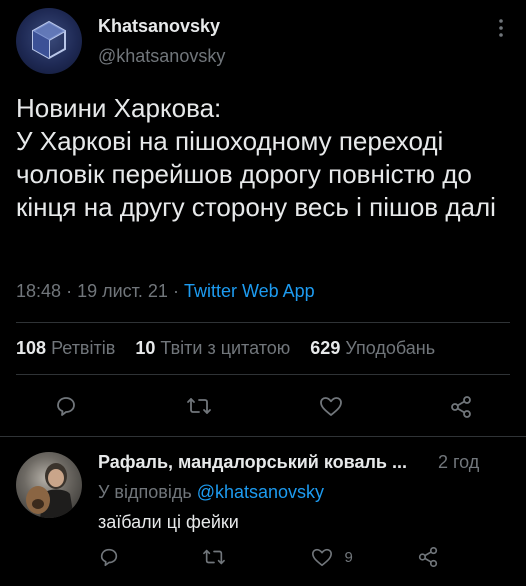 Image resolution: width=526 pixels, height=586 pixels. Describe the element at coordinates (501, 28) in the screenshot. I see `more-vertical-icon` at that location.